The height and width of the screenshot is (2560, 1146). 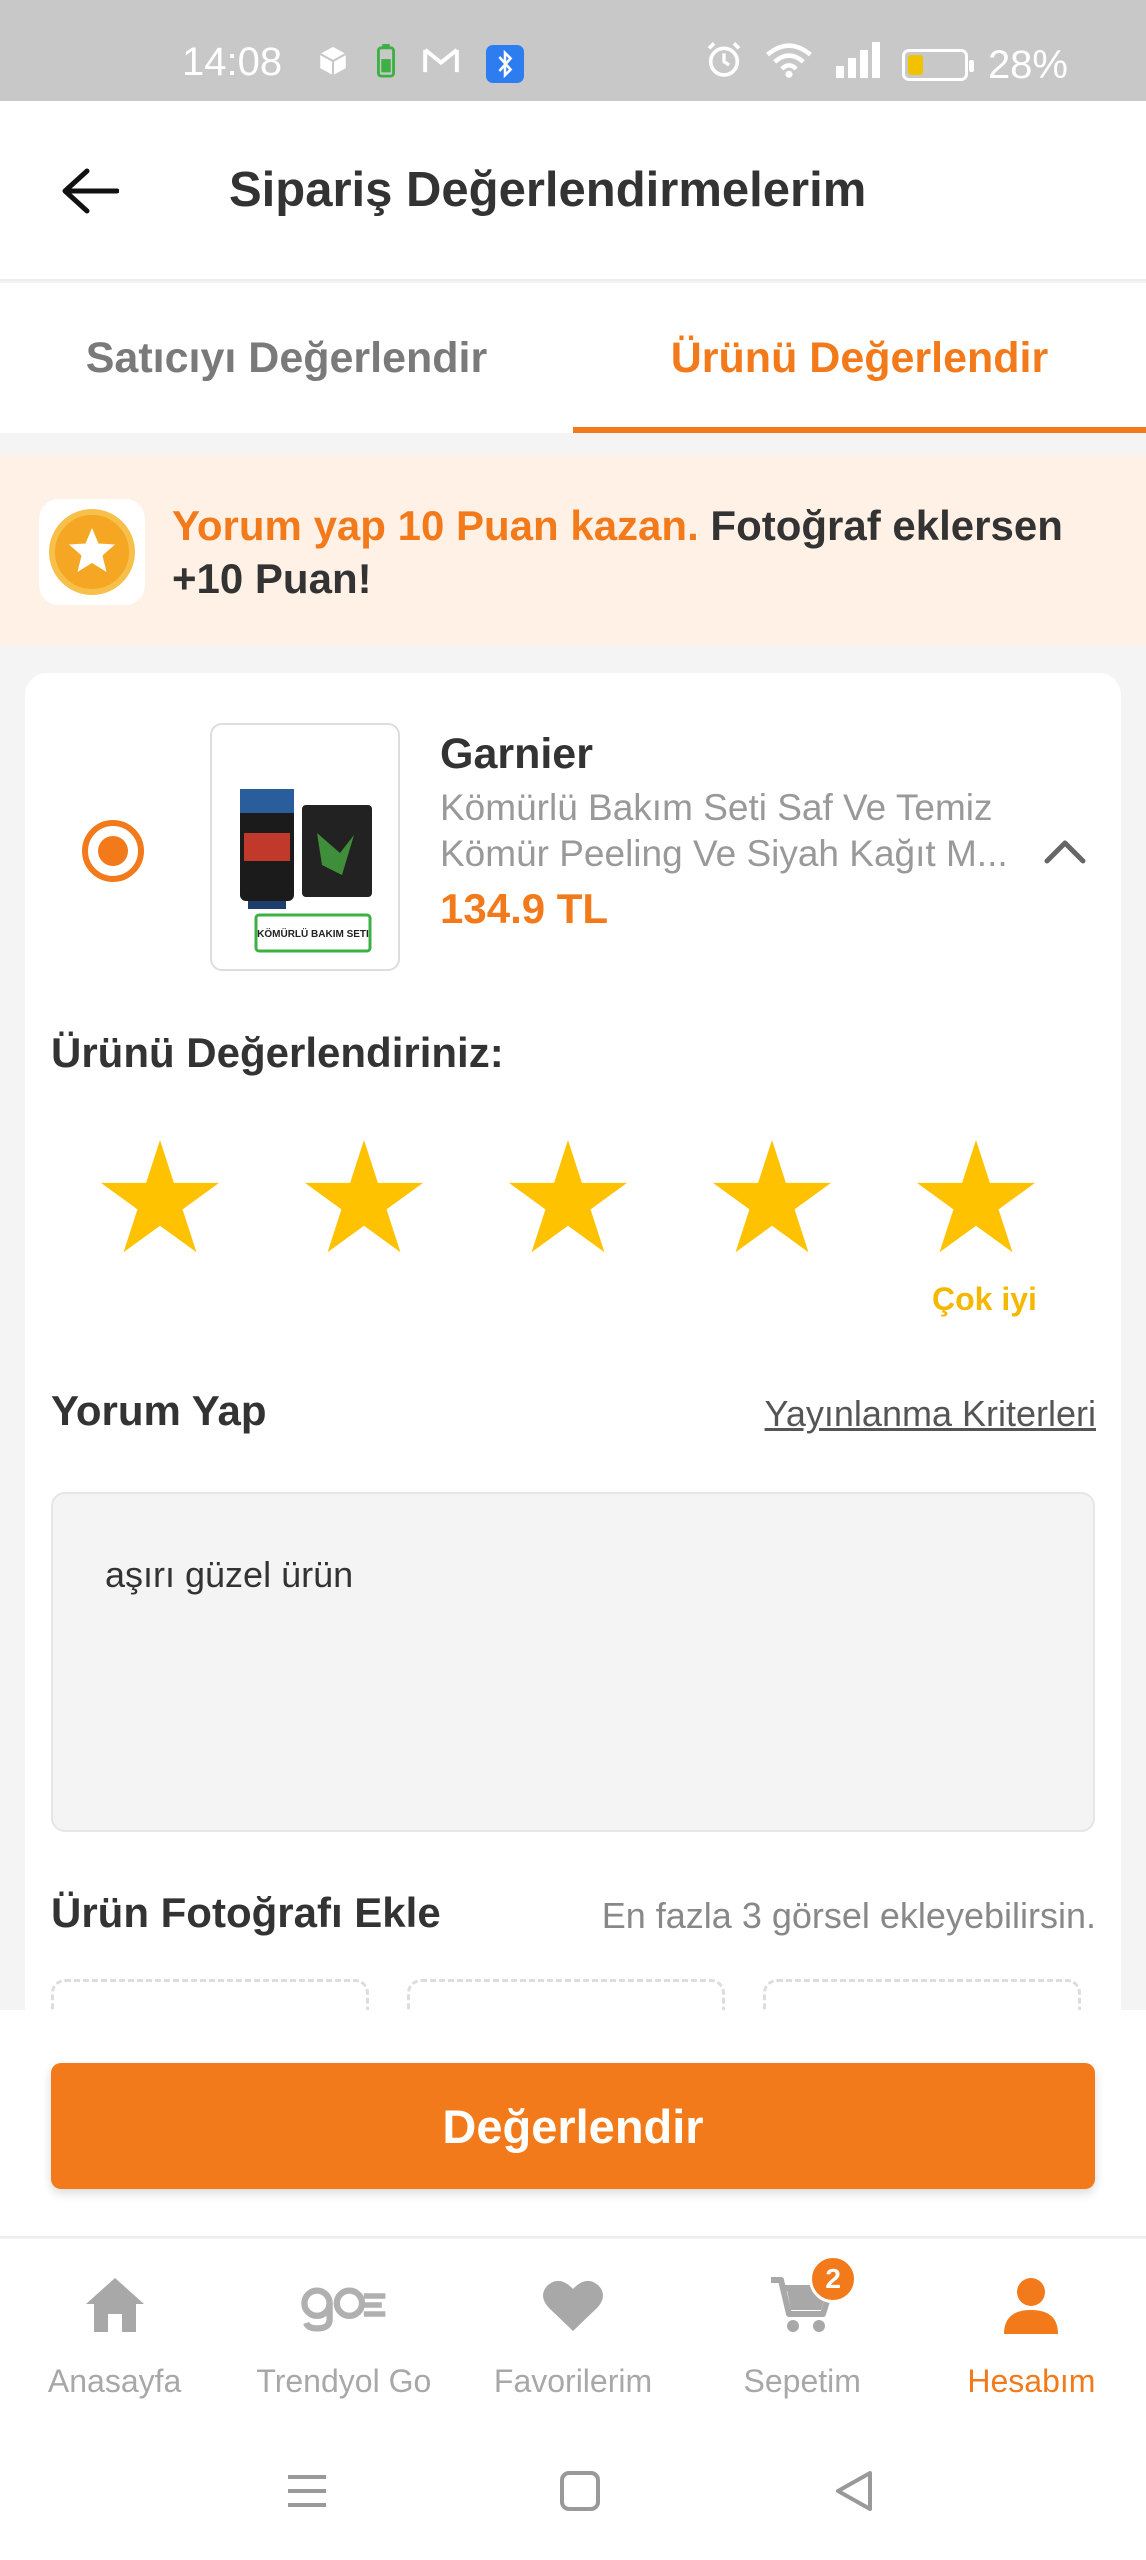 What do you see at coordinates (420, 63) in the screenshot?
I see `status-left-icons` at bounding box center [420, 63].